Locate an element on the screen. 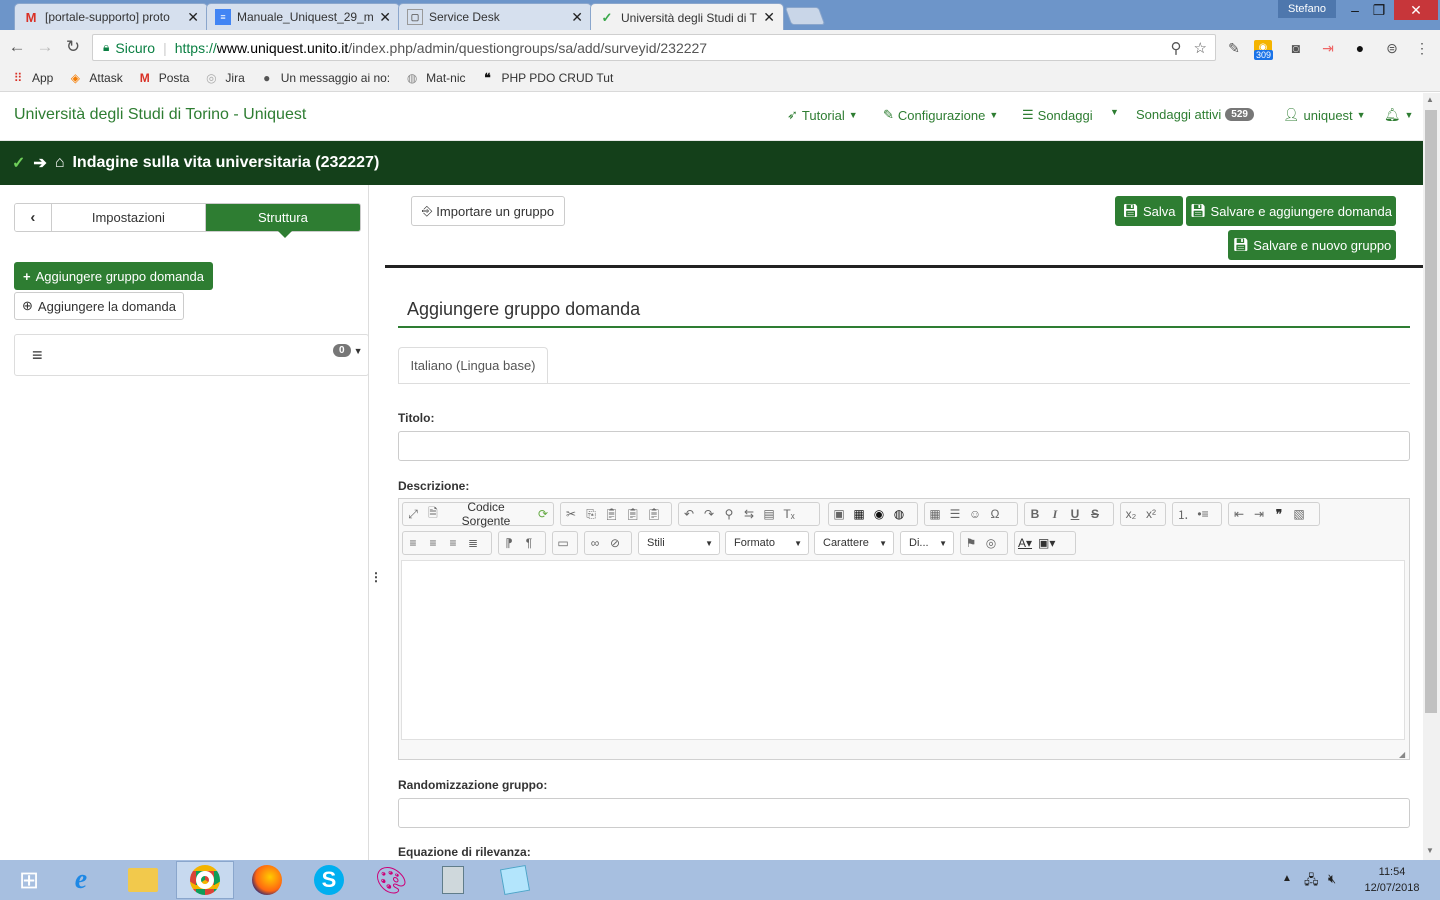 The height and width of the screenshot is (900, 1440). volume-icon: 🔇︎ is located at coordinates (1332, 879).